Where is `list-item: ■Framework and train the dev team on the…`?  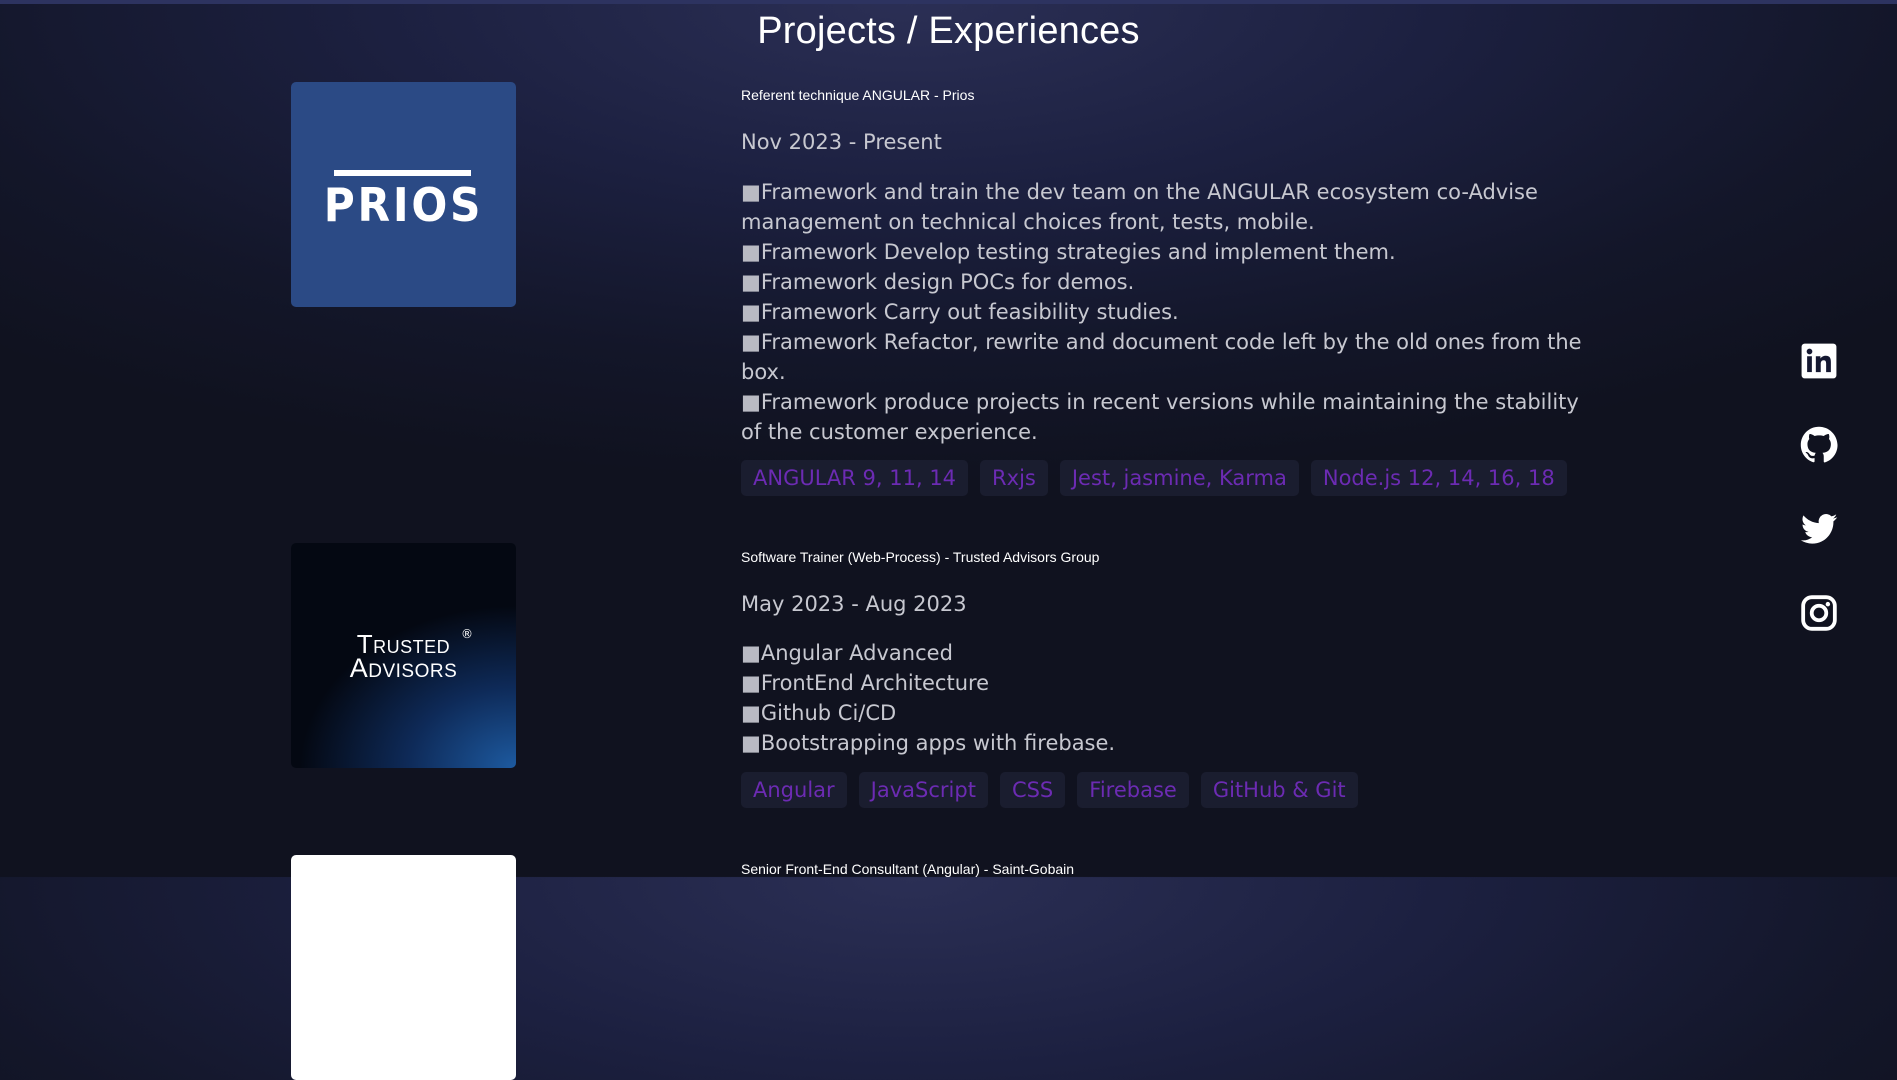
list-item: ■Framework and train the dev team on the… is located at coordinates (1139, 207).